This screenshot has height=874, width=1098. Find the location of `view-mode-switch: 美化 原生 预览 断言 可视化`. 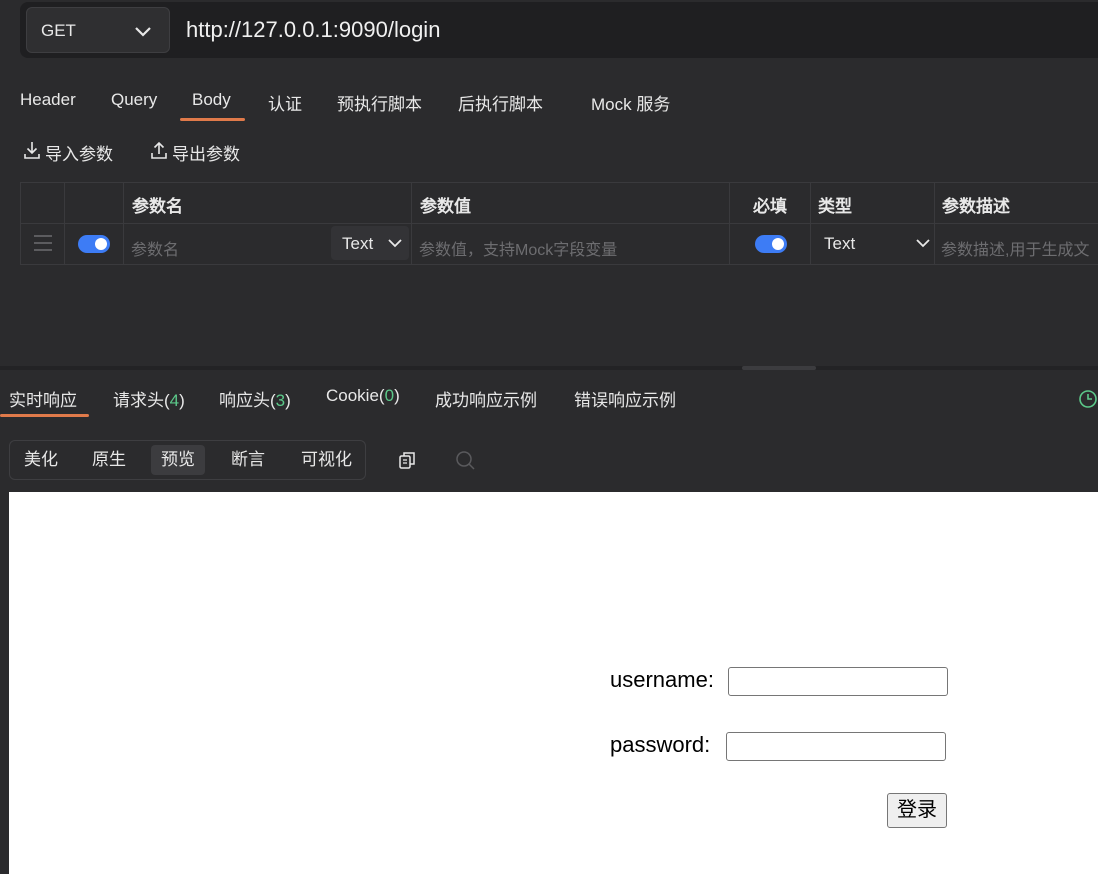

view-mode-switch: 美化 原生 预览 断言 可视化 is located at coordinates (187, 460).